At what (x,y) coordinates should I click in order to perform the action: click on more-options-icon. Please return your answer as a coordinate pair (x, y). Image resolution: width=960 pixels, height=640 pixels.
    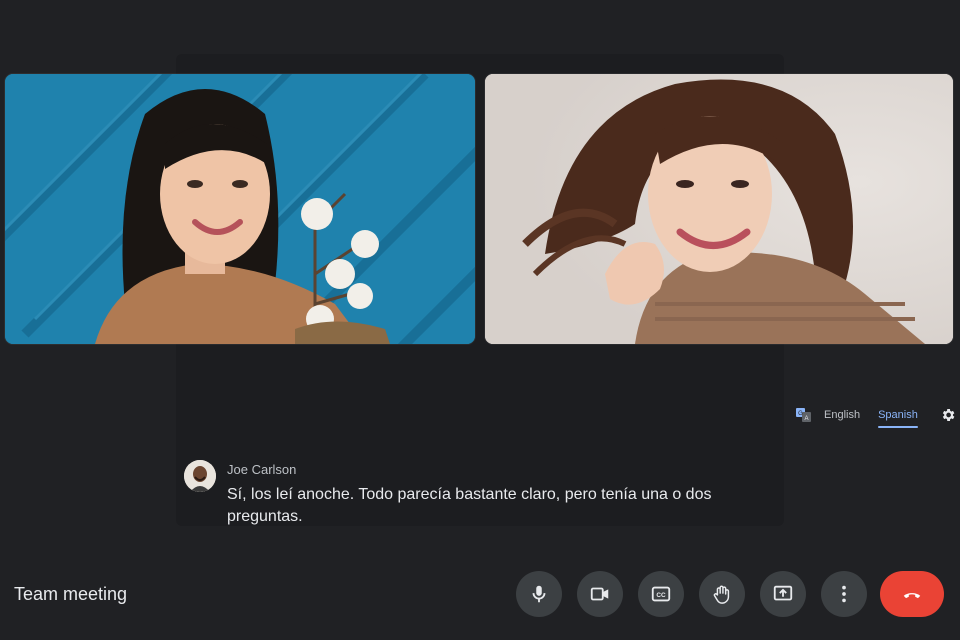
    Looking at the image, I should click on (844, 594).